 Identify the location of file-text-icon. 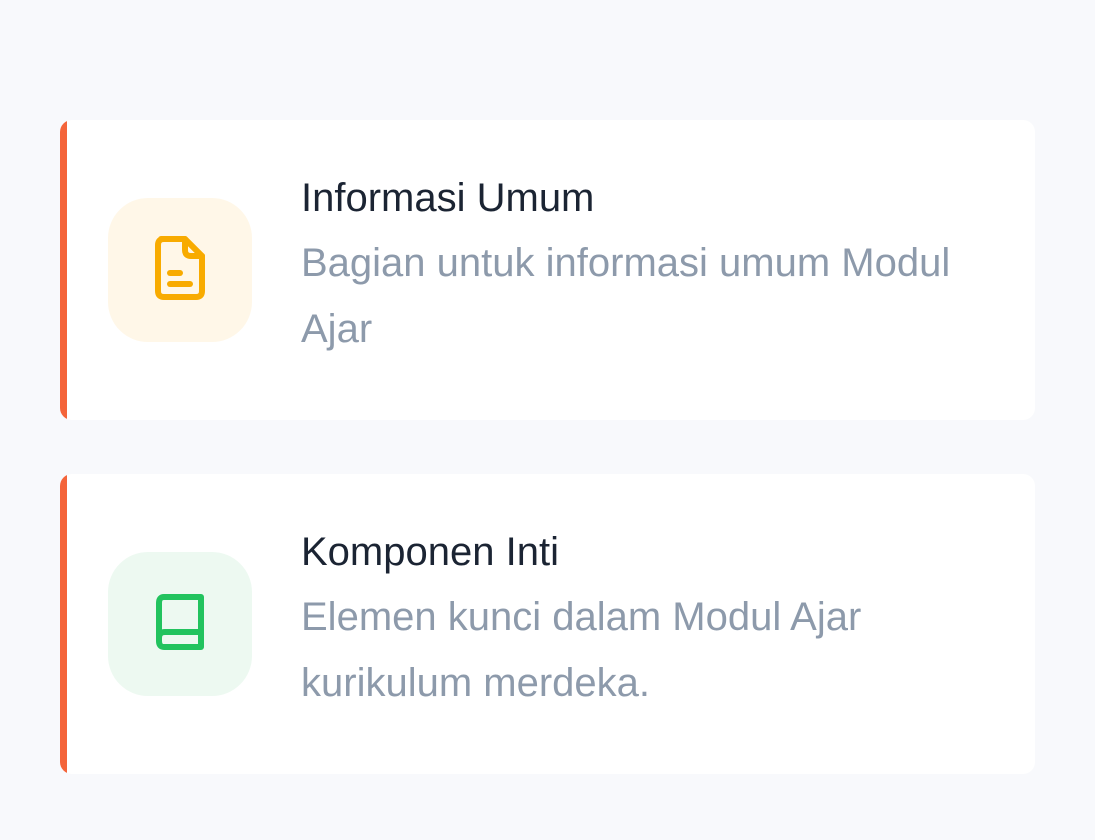
(180, 270).